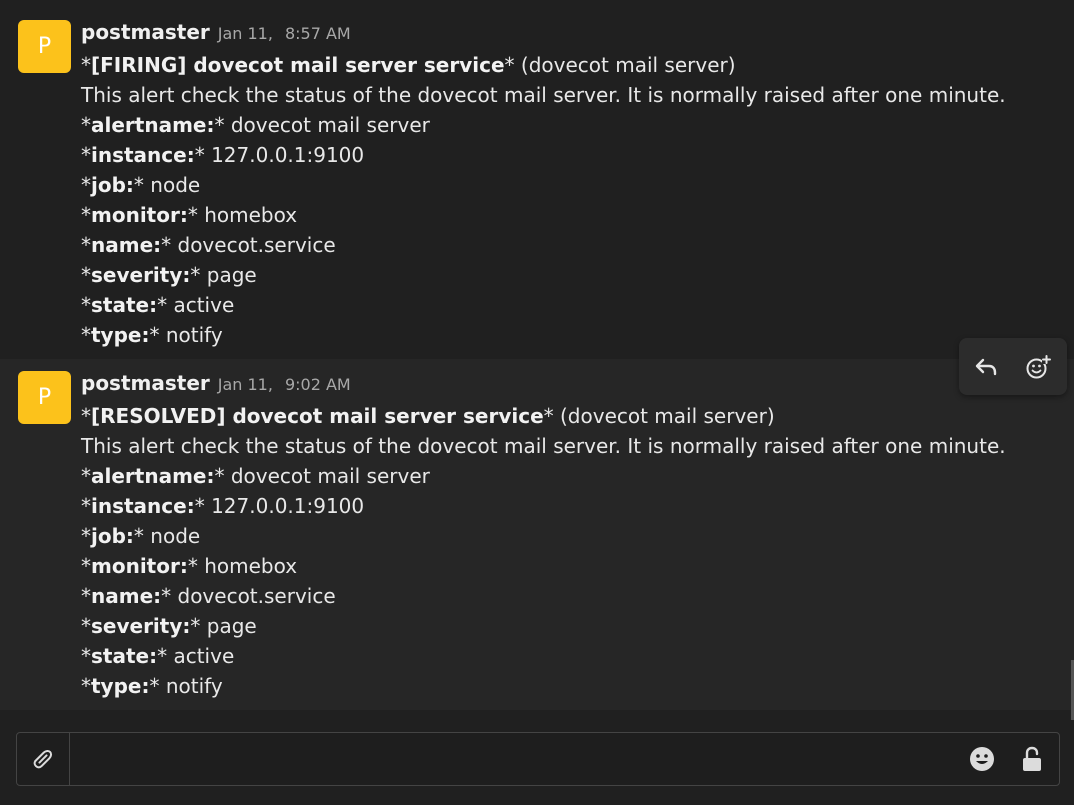 The width and height of the screenshot is (1074, 805). I want to click on encryption-toggle, so click(1032, 759).